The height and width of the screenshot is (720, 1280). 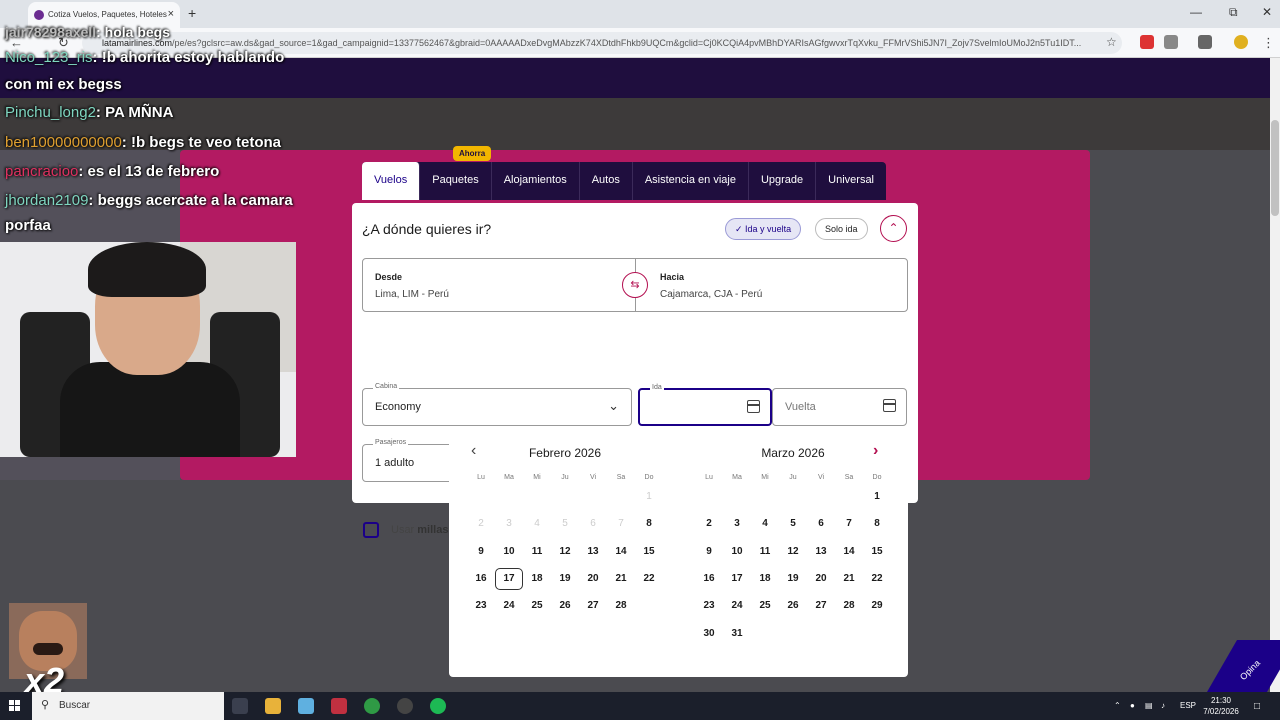 What do you see at coordinates (606, 181) in the screenshot?
I see `tab-autos: Autos` at bounding box center [606, 181].